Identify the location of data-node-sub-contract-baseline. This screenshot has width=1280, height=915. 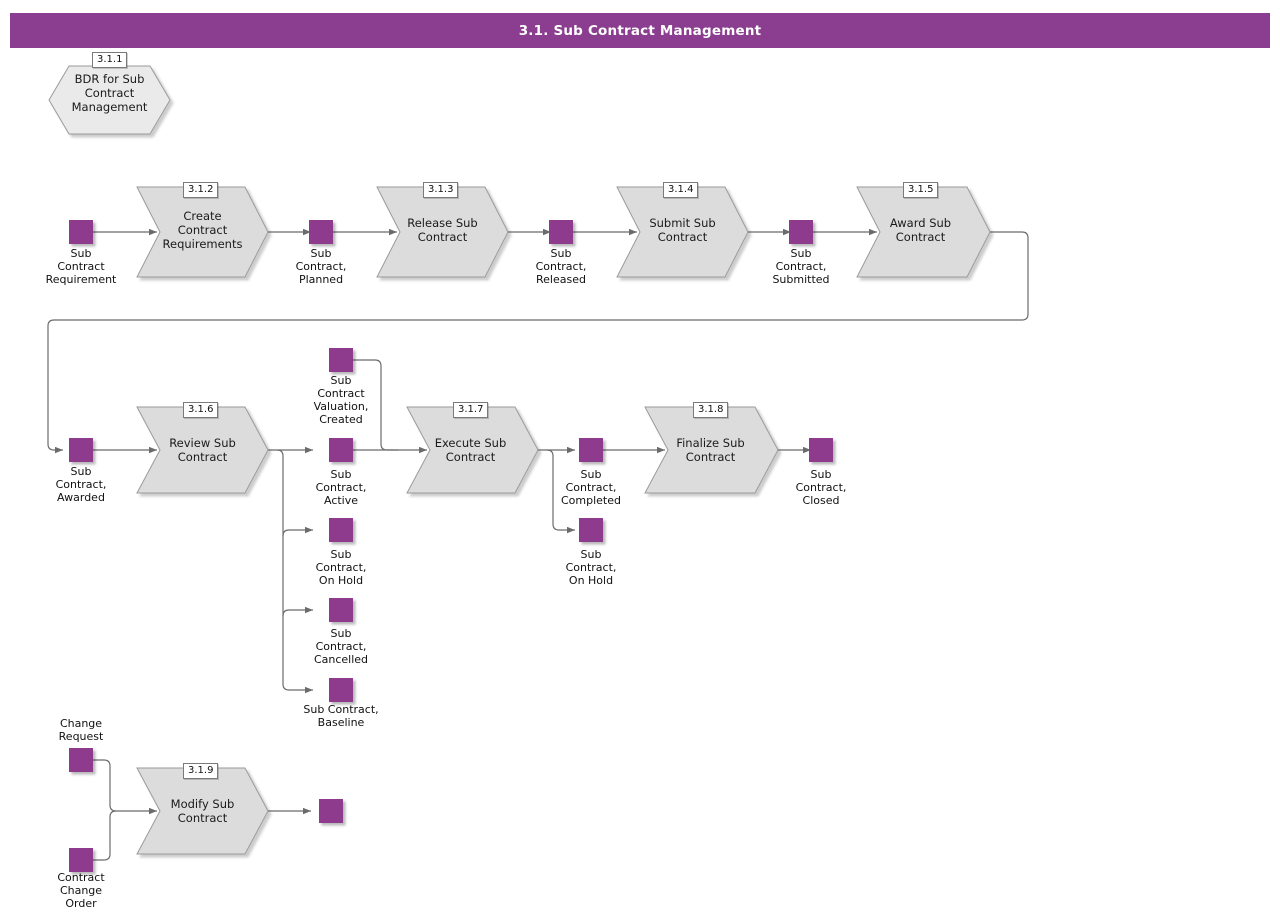
(341, 690).